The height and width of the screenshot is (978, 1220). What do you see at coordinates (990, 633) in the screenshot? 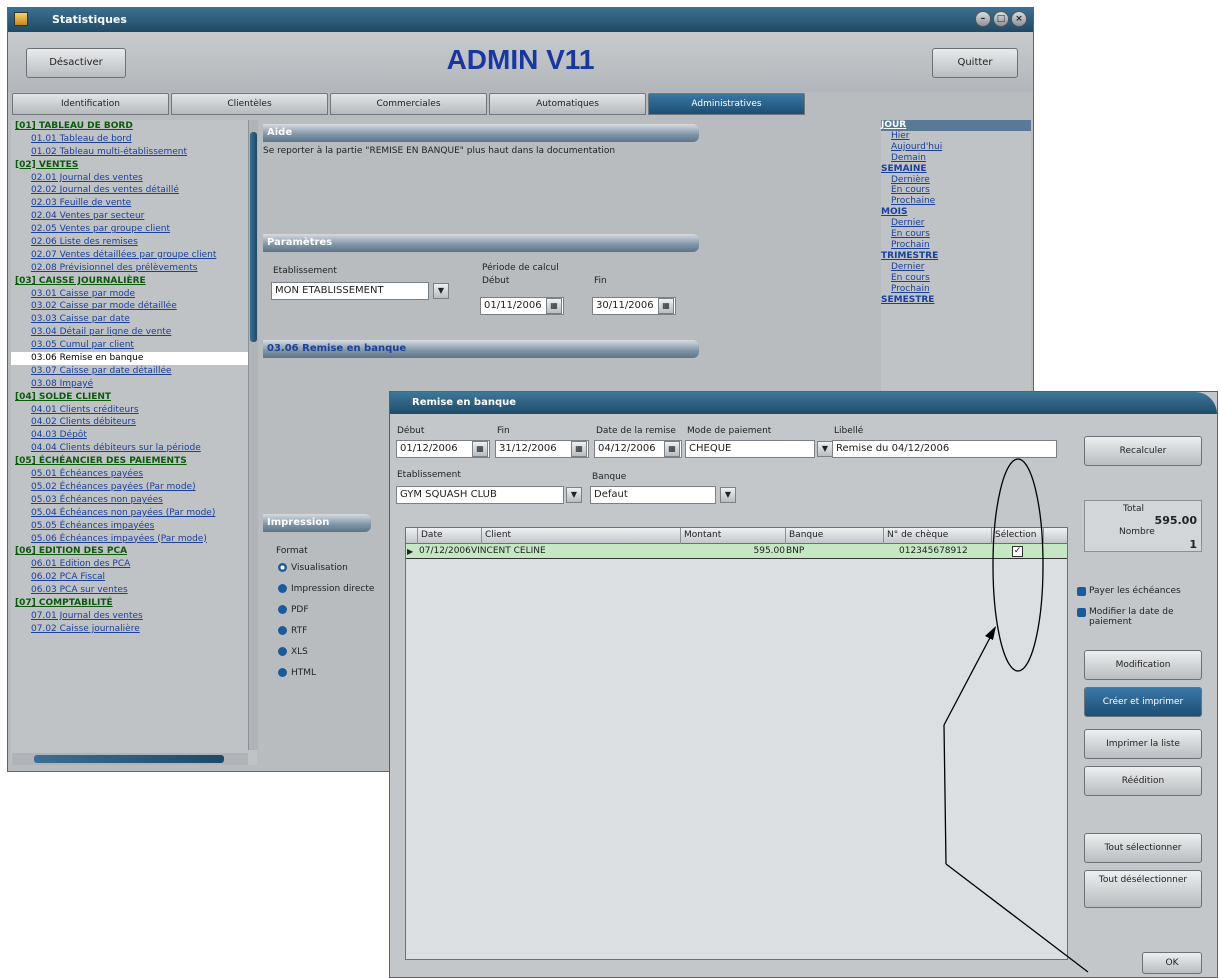
I see `arrowhead-icon` at bounding box center [990, 633].